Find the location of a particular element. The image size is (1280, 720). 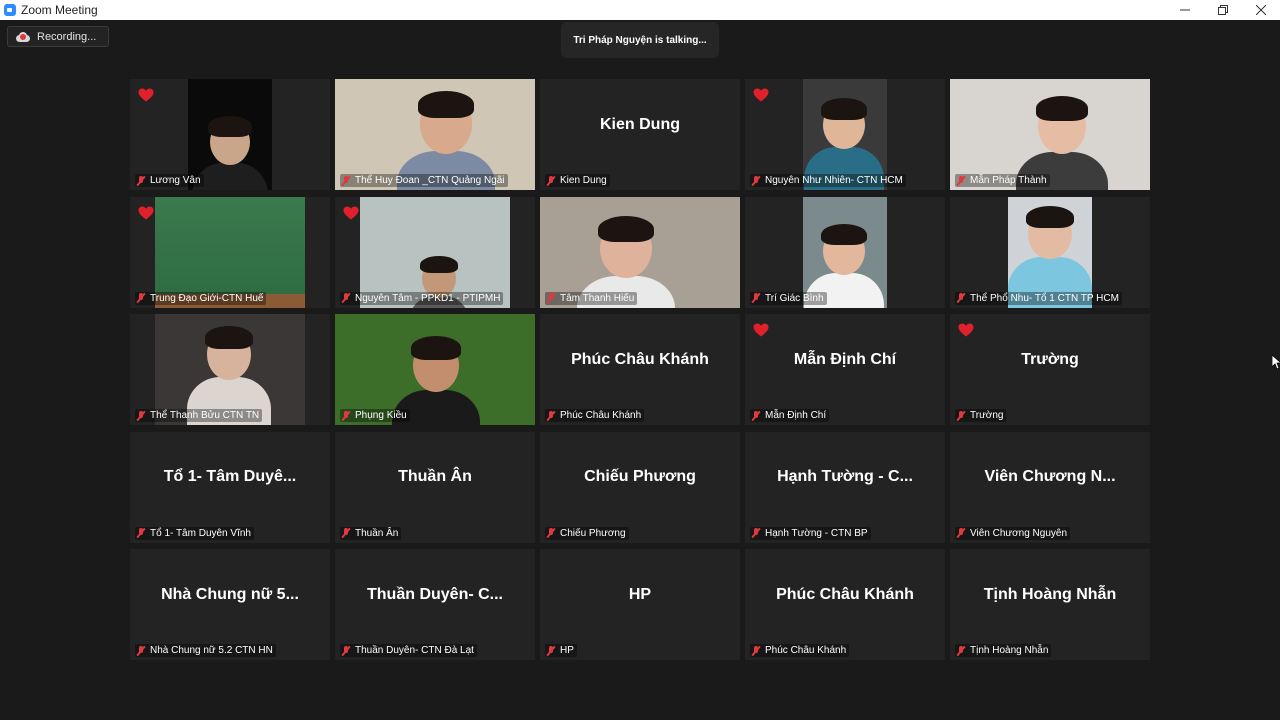

close-icon is located at coordinates (1261, 10).